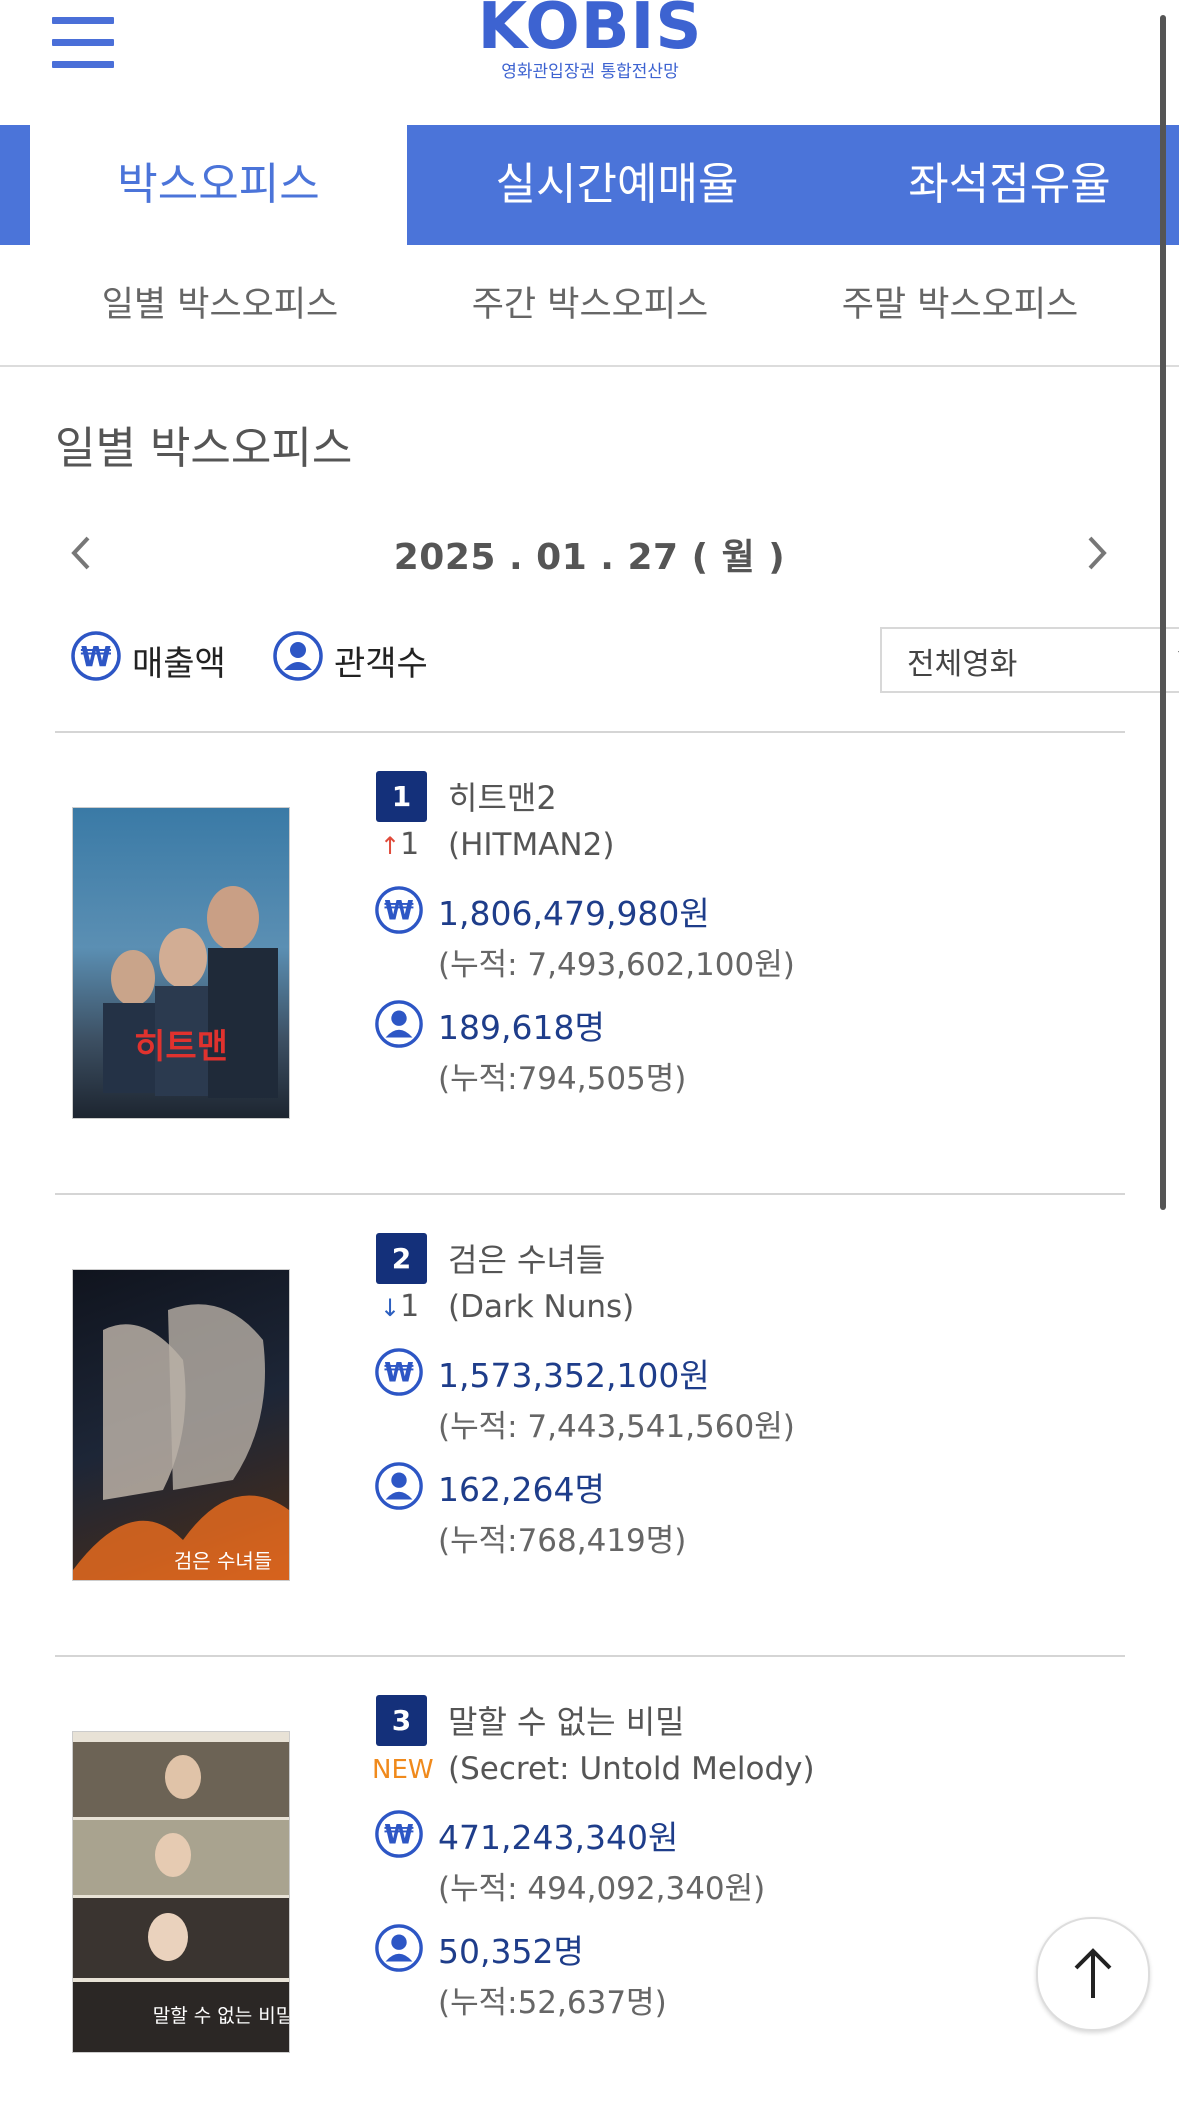 This screenshot has width=1179, height=2117. Describe the element at coordinates (631, 1769) in the screenshot. I see `movie-title-en: (Secret: Untold Melody)` at that location.